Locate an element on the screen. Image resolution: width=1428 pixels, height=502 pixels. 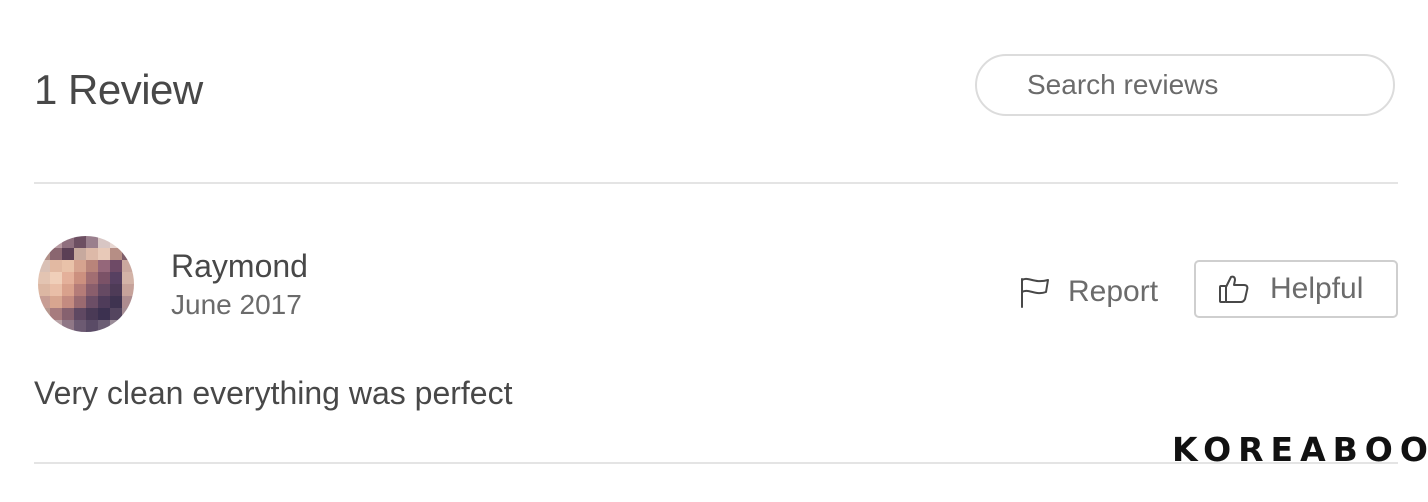
search-reviews-input is located at coordinates (1197, 85).